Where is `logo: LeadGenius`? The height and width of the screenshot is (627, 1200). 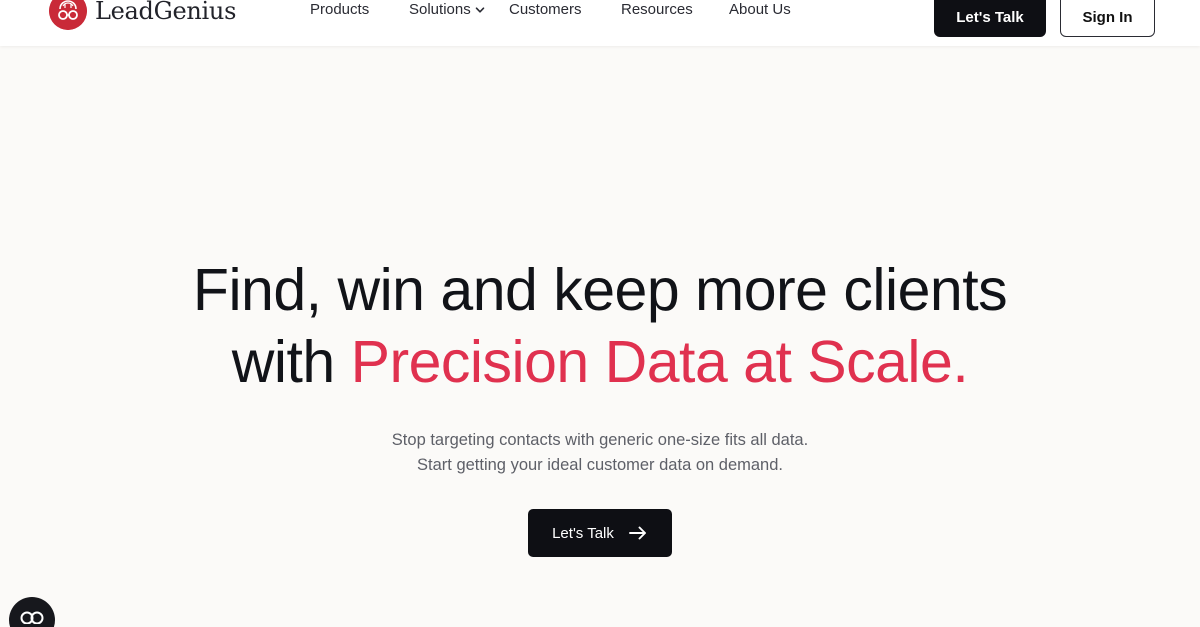 logo: LeadGenius is located at coordinates (142, 15).